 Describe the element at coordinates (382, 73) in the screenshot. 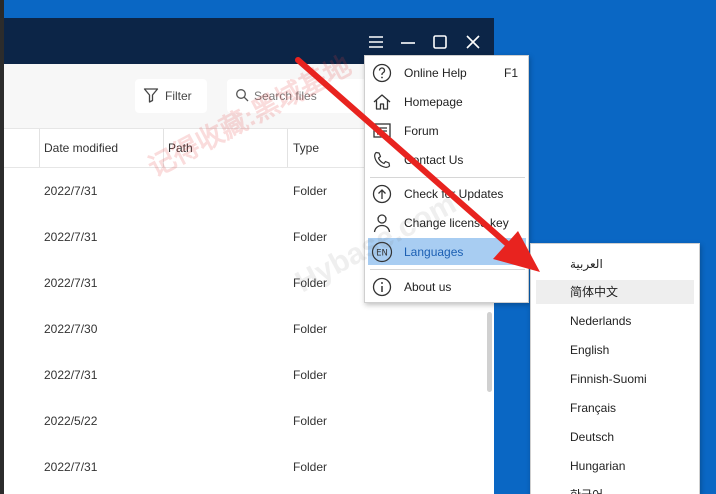

I see `help-icon` at that location.